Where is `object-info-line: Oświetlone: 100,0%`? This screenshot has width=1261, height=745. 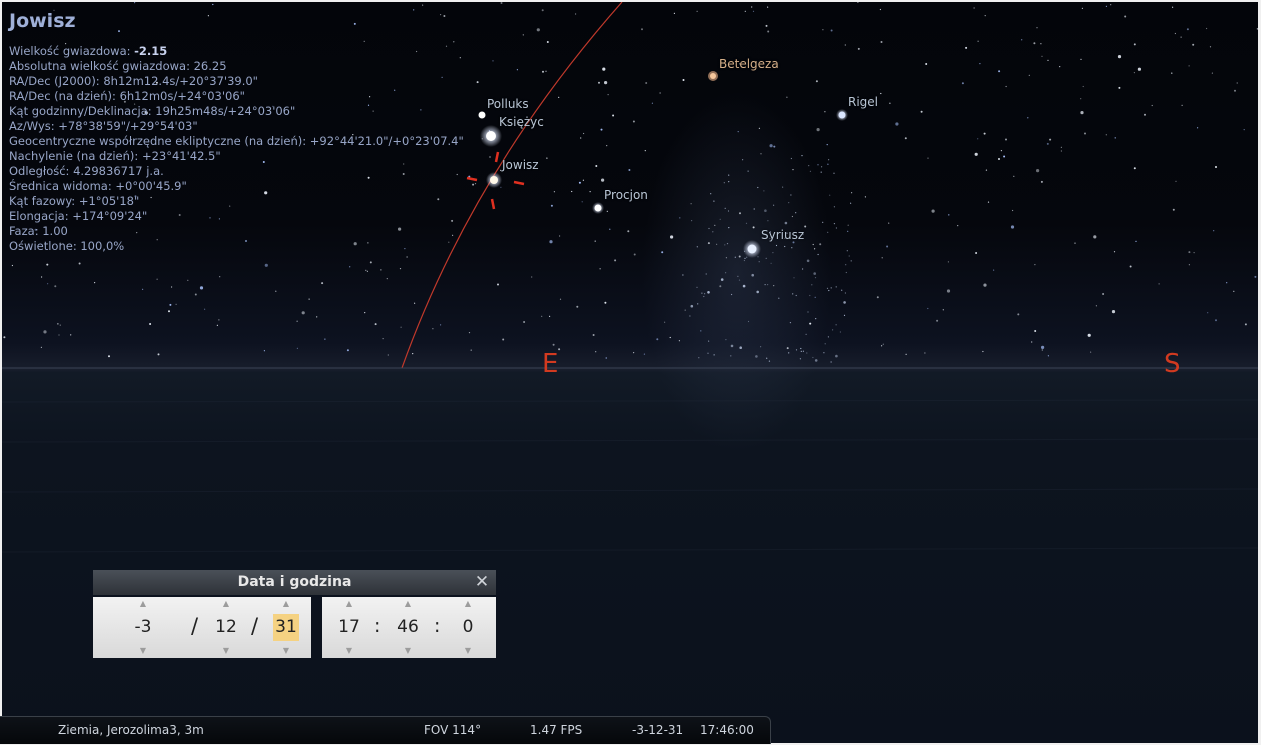 object-info-line: Oświetlone: 100,0% is located at coordinates (236, 246).